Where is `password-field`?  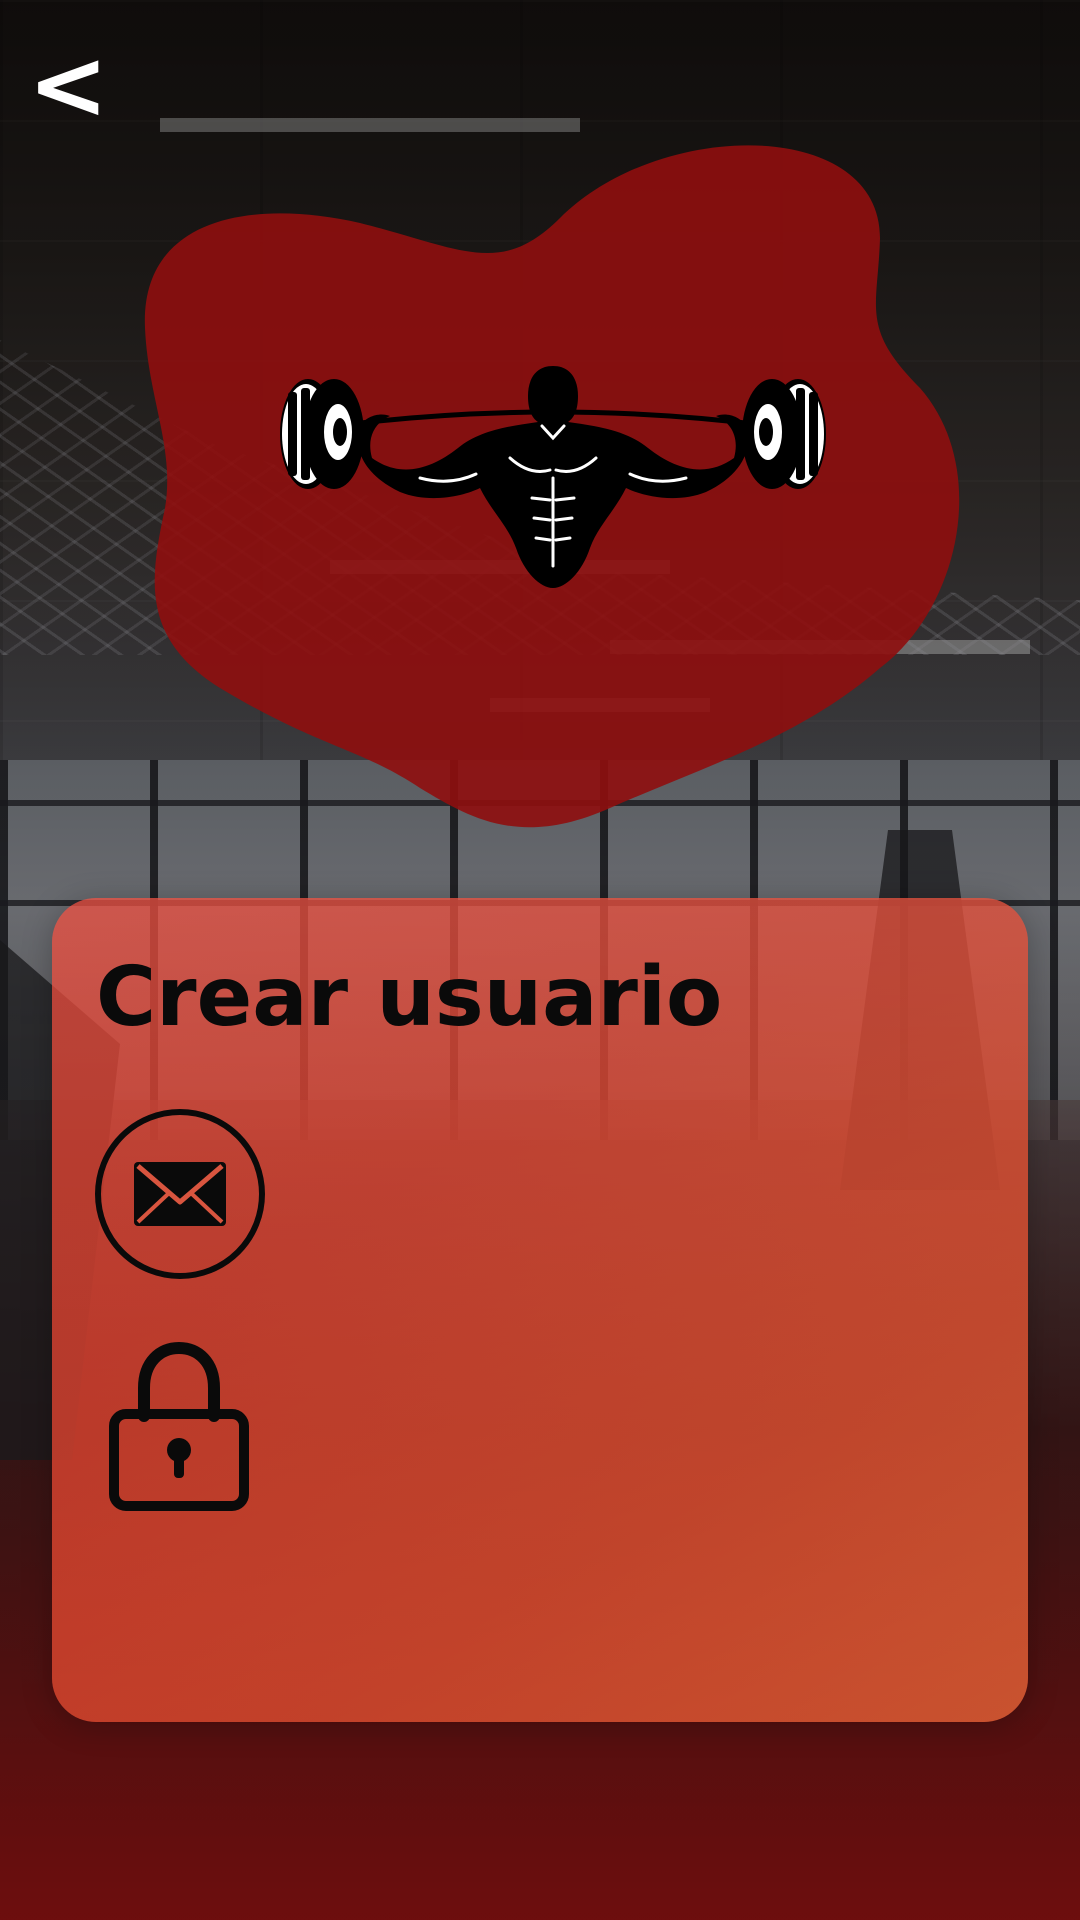 password-field is located at coordinates (539, 1426).